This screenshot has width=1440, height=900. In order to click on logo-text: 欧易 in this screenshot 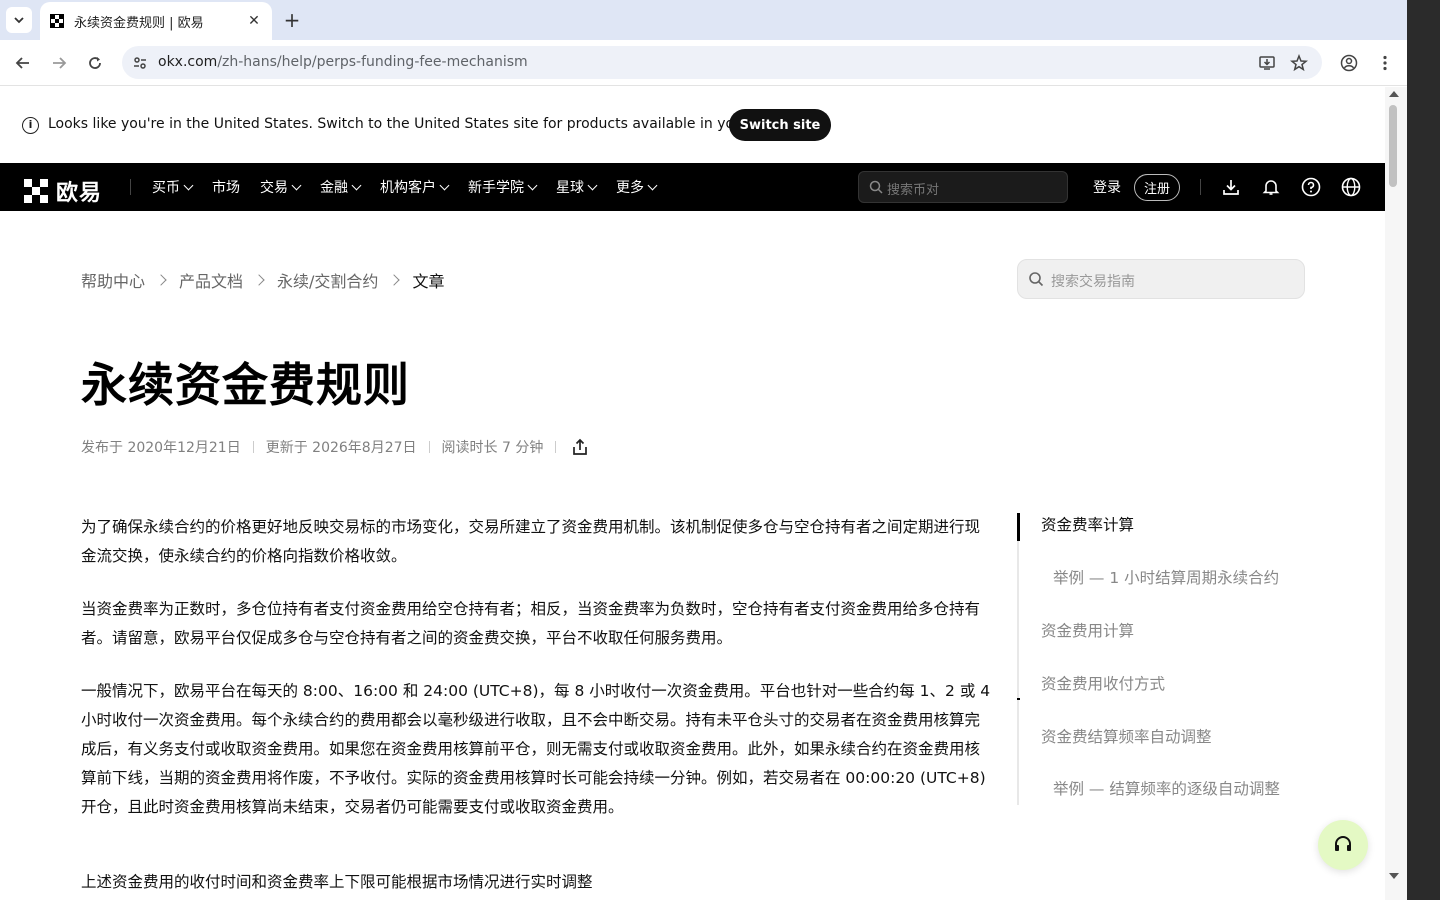, I will do `click(79, 193)`.